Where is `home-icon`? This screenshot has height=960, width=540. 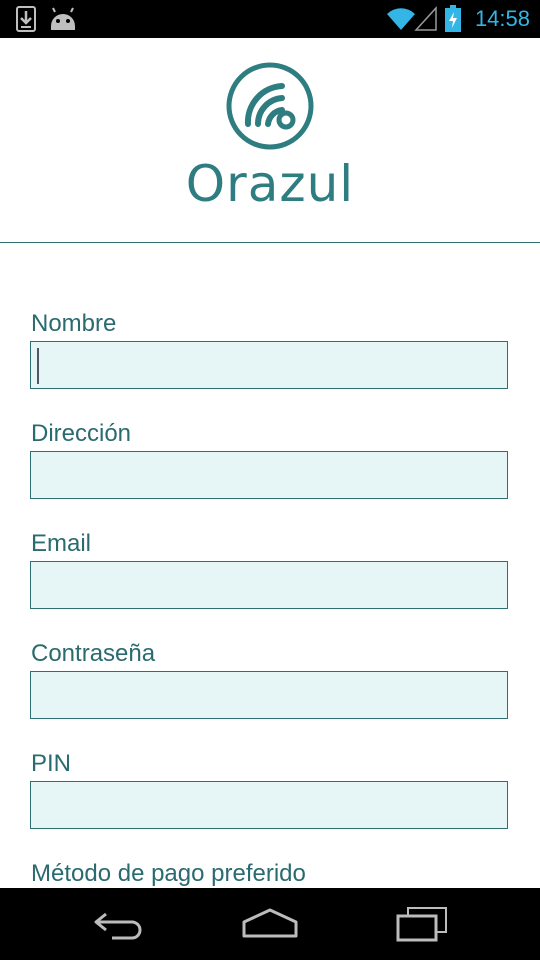
home-icon is located at coordinates (270, 924).